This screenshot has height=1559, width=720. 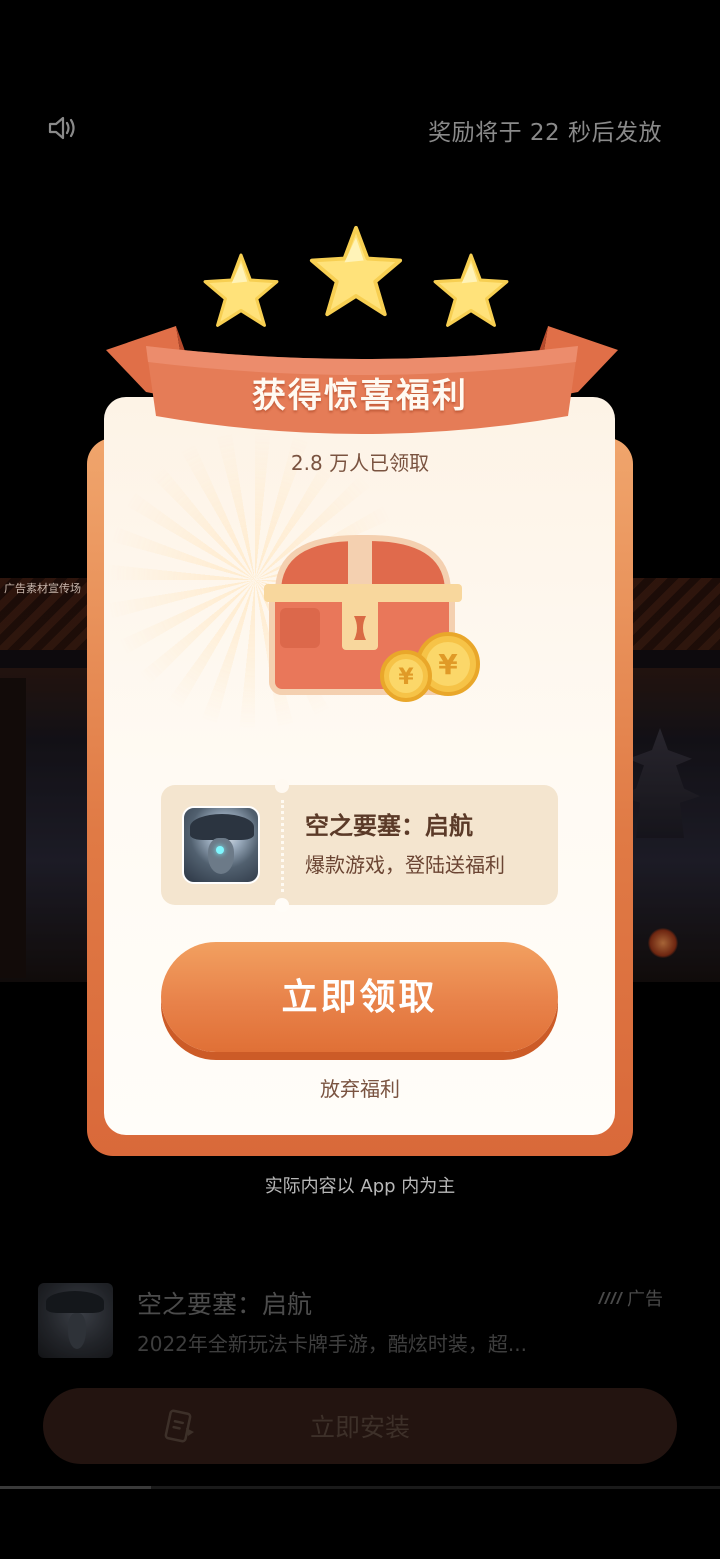 I want to click on give-up-link: 放弃福利, so click(x=360, y=1087).